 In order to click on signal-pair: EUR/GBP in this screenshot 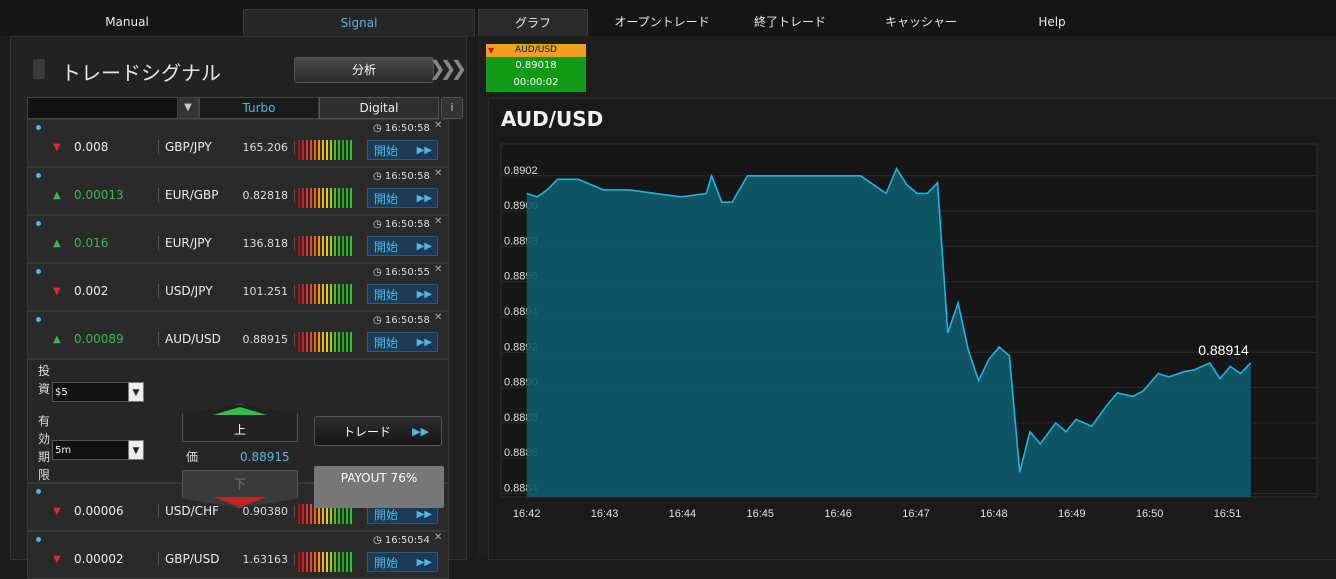, I will do `click(192, 195)`.